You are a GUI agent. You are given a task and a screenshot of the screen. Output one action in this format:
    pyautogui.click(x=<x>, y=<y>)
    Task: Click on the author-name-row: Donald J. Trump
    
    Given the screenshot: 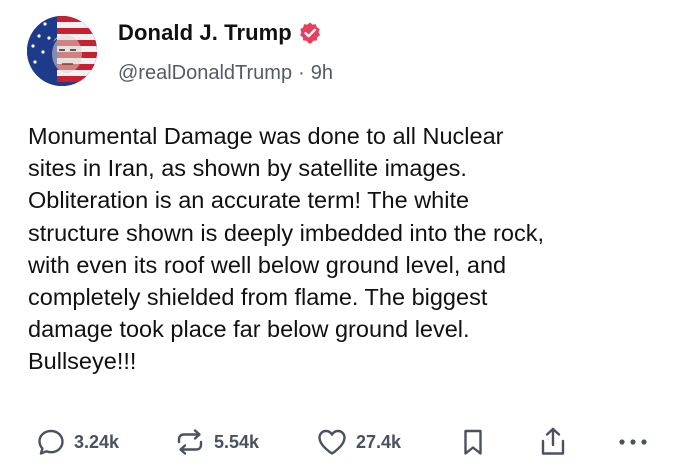 What is the action you would take?
    pyautogui.click(x=220, y=33)
    